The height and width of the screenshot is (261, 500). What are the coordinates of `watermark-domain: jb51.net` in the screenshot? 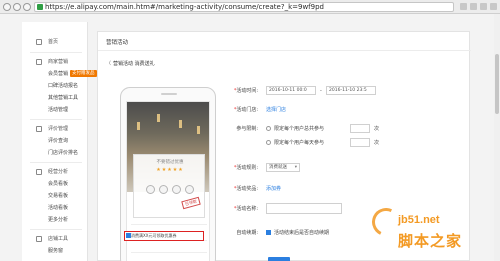 It's located at (419, 220).